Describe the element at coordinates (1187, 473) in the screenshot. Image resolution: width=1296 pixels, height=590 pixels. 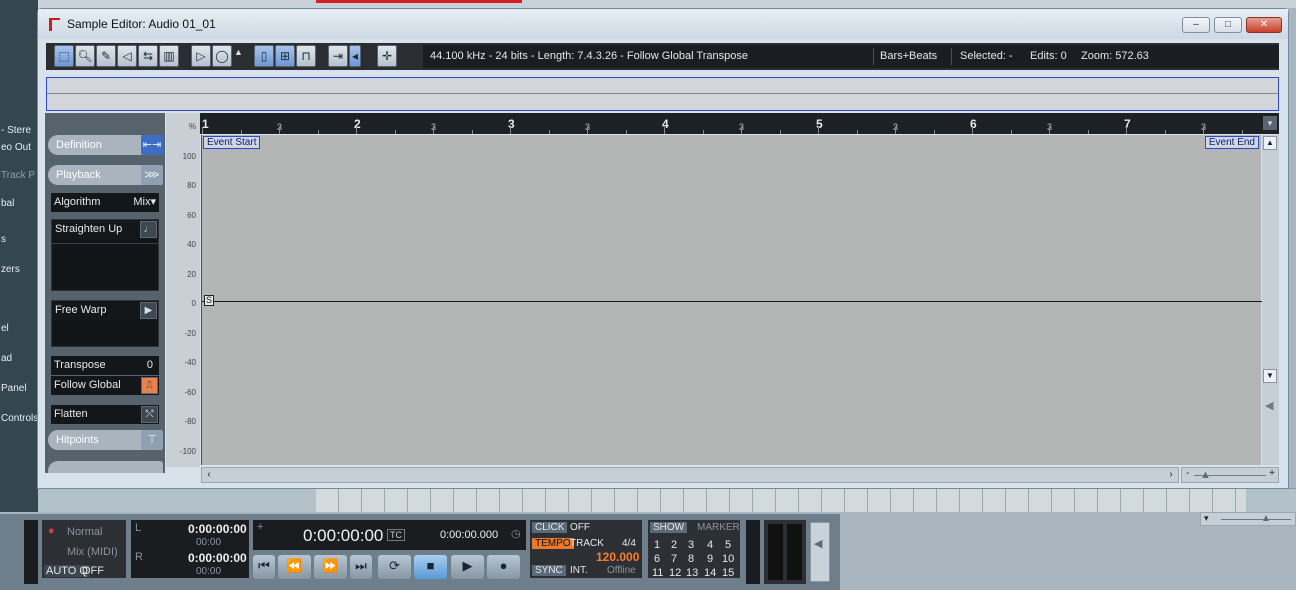
I see `zoom-out-icon: -` at that location.